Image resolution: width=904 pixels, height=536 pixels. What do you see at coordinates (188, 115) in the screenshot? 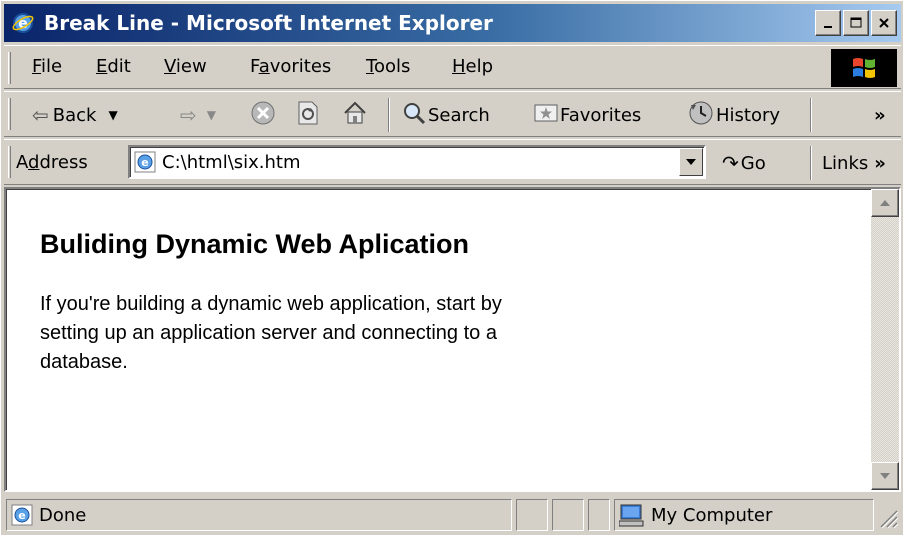
I see `forward-arrow-icon: ⇨` at bounding box center [188, 115].